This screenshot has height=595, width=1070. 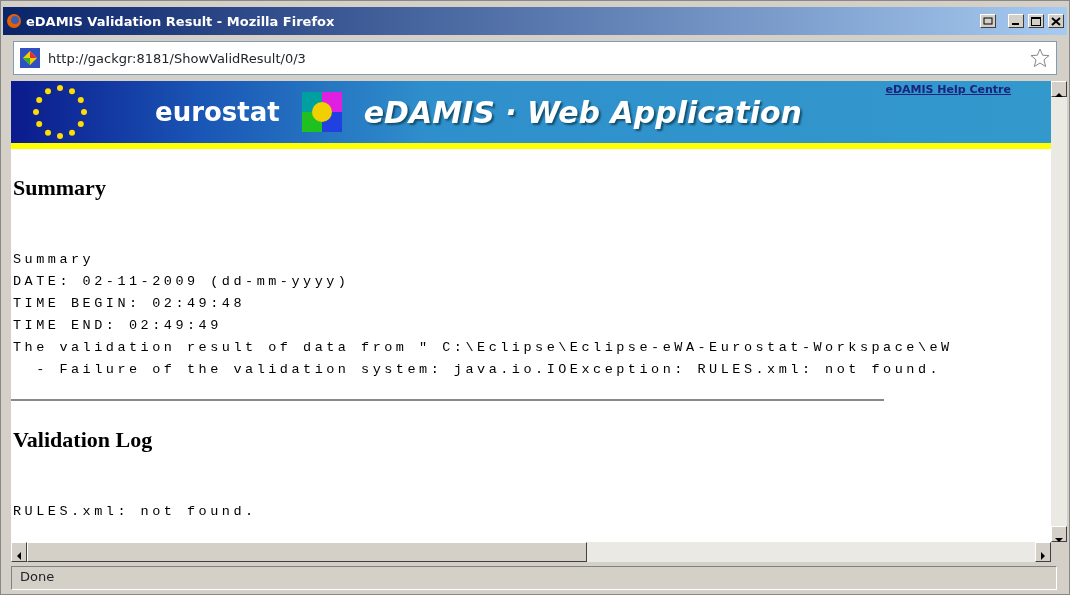 I want to click on log-line: - Failure of the validation system: java.io.IOException: RULES.xml: not found., so click(x=489, y=370).